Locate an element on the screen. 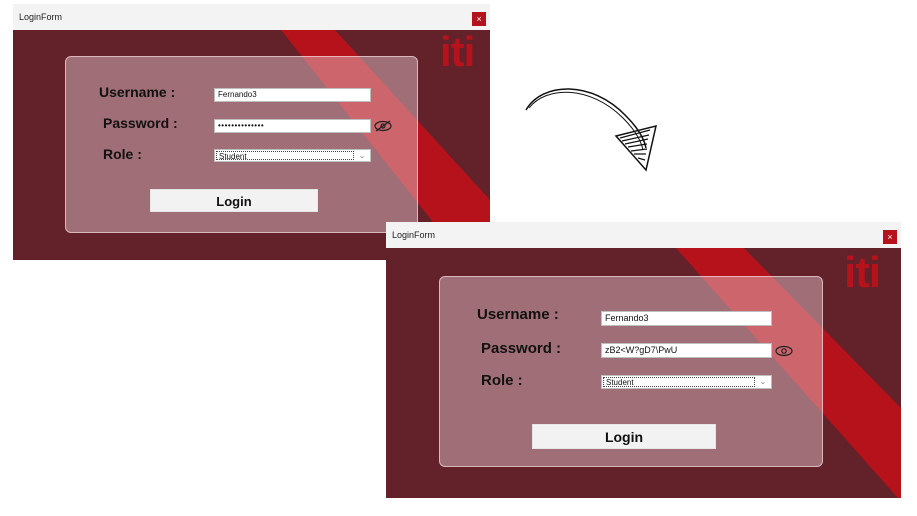 The height and width of the screenshot is (516, 917). password-input: •••••••••••••• is located at coordinates (292, 126).